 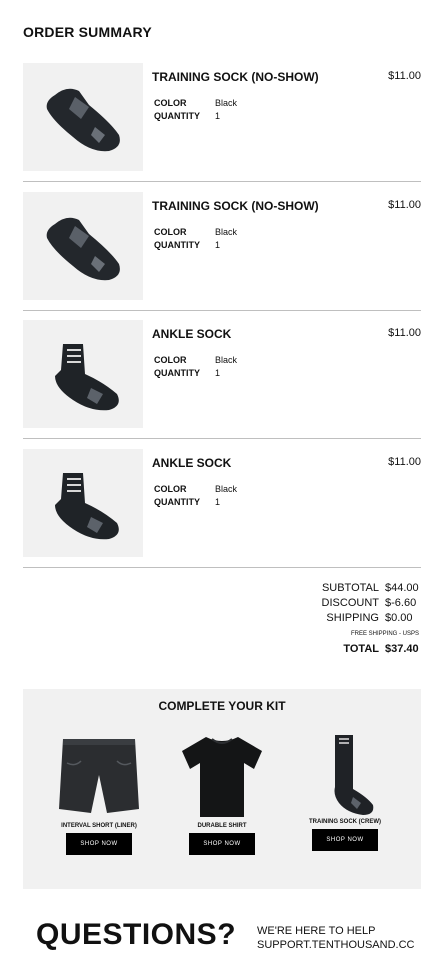 What do you see at coordinates (319, 588) in the screenshot?
I see `subtotal-row: SUBTOTAL $44.00` at bounding box center [319, 588].